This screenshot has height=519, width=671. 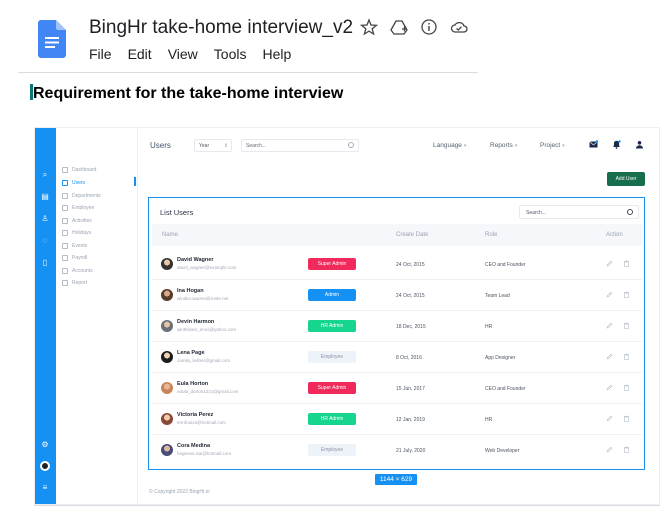 I want to click on accounts-icon, so click(x=65, y=270).